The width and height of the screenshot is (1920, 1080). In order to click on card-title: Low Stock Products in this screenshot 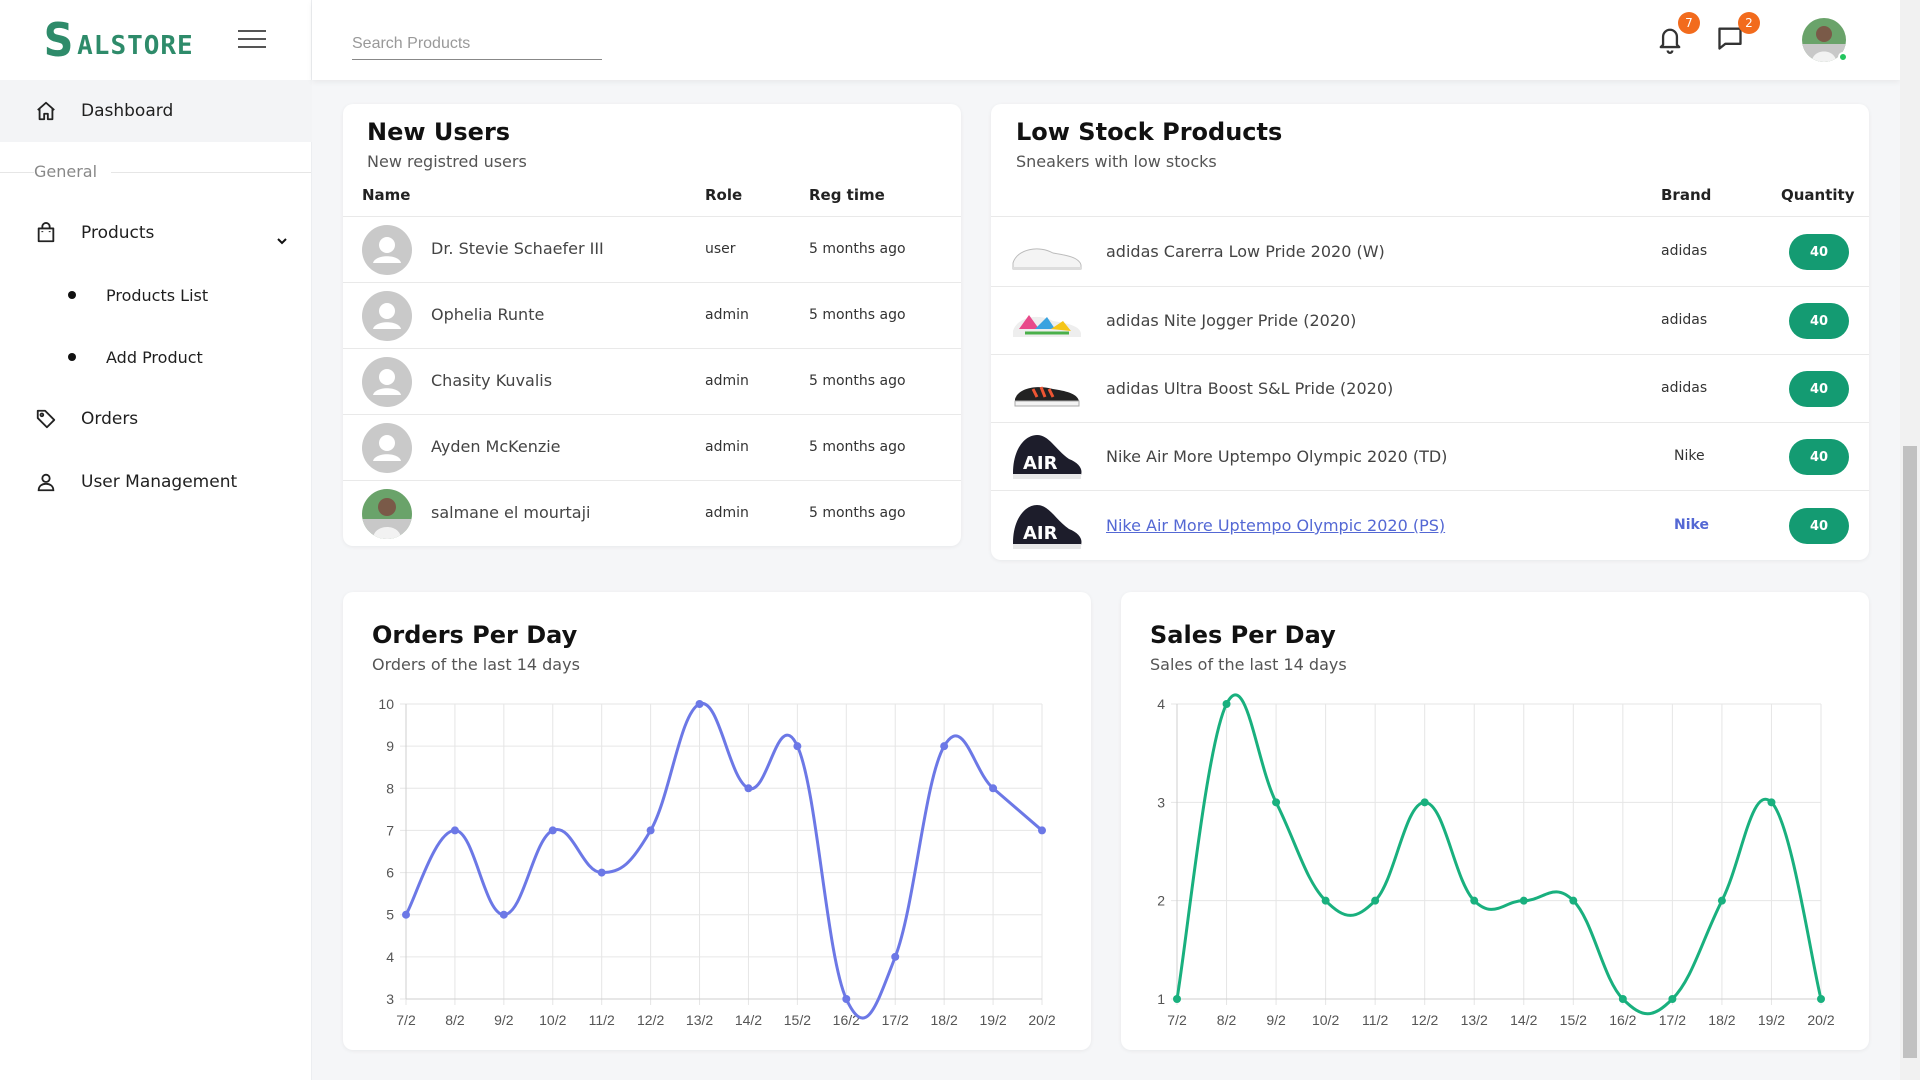, I will do `click(1149, 132)`.